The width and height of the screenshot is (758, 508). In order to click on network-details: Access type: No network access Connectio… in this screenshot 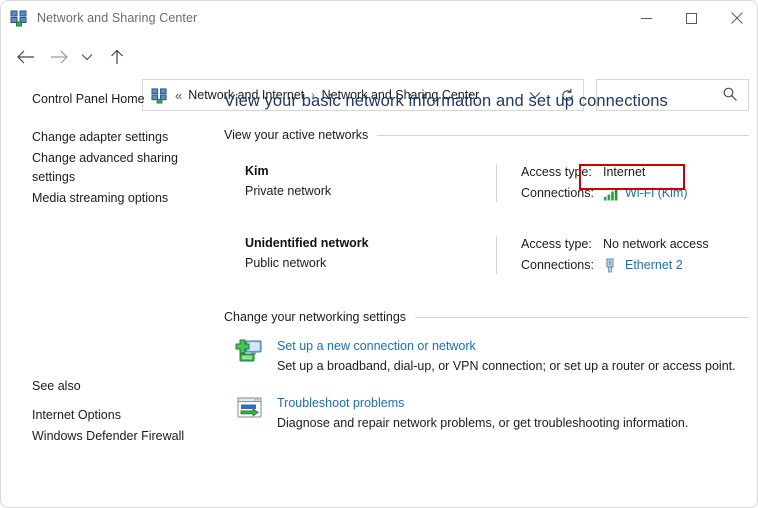, I will do `click(623, 255)`.